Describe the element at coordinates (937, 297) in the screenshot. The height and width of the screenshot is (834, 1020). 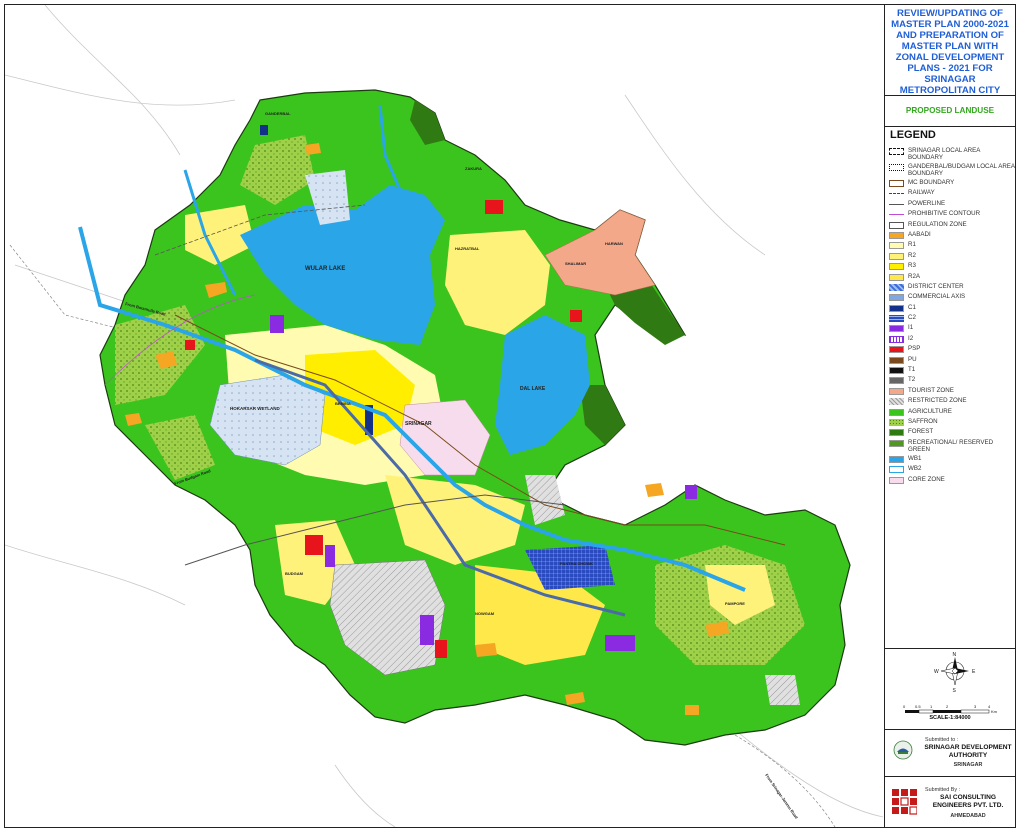
I see `legend-label: COMMERCIAL AXIS` at that location.